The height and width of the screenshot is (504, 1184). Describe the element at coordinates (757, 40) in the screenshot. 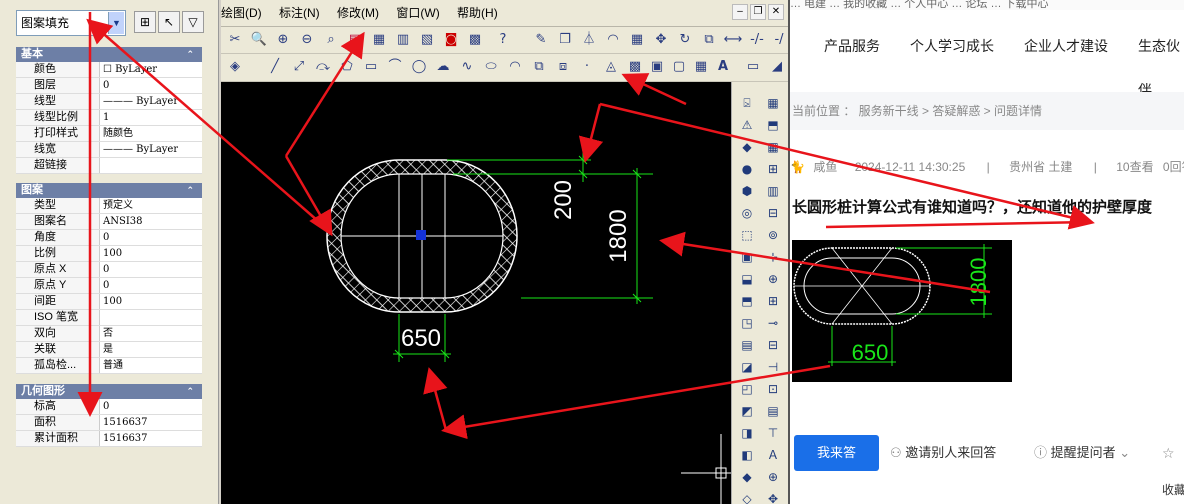

I see `trim-icon: -/-` at that location.